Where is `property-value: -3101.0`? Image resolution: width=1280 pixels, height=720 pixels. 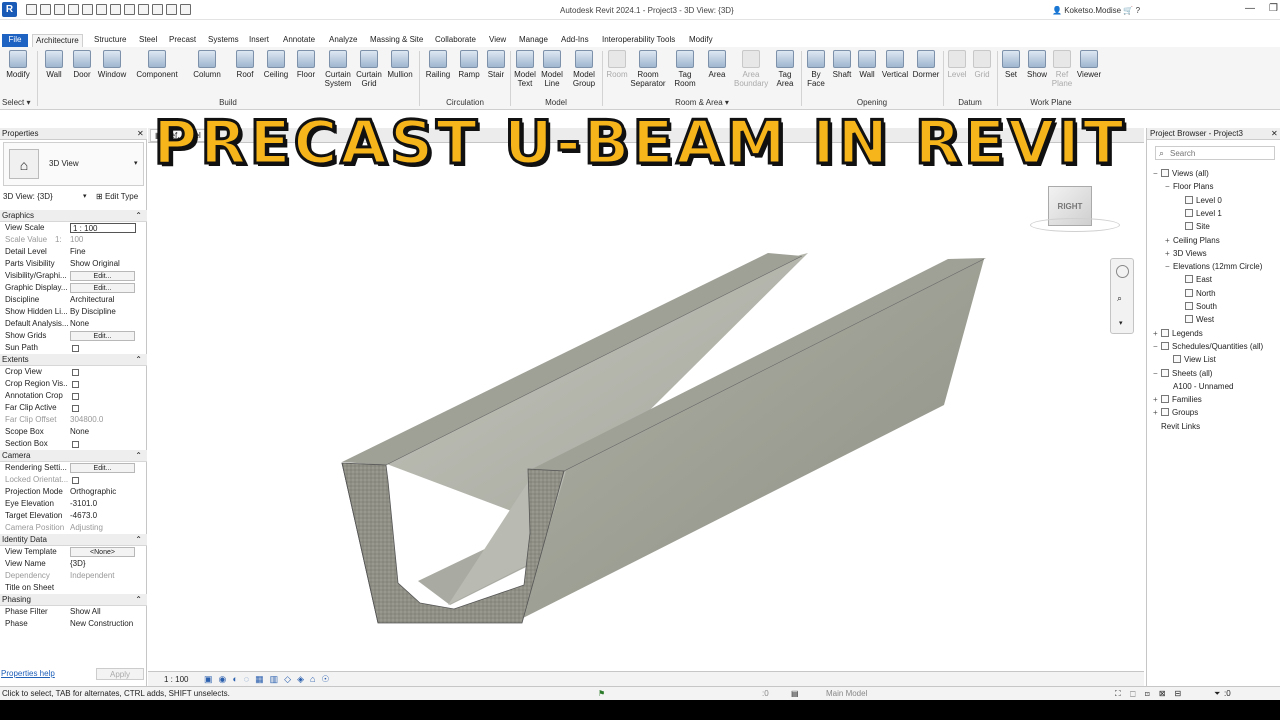 property-value: -3101.0 is located at coordinates (103, 504).